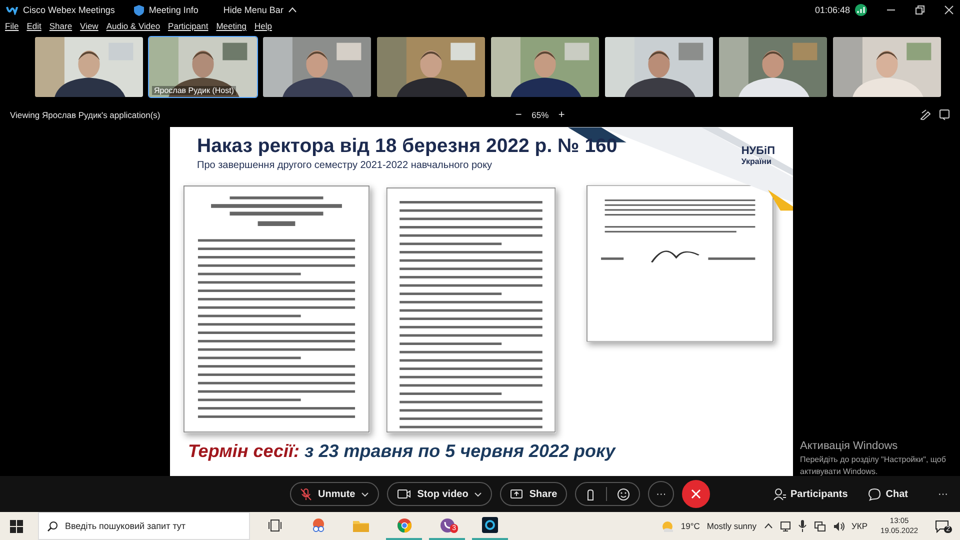 The width and height of the screenshot is (960, 540). What do you see at coordinates (925, 114) in the screenshot?
I see `annotate-icon` at bounding box center [925, 114].